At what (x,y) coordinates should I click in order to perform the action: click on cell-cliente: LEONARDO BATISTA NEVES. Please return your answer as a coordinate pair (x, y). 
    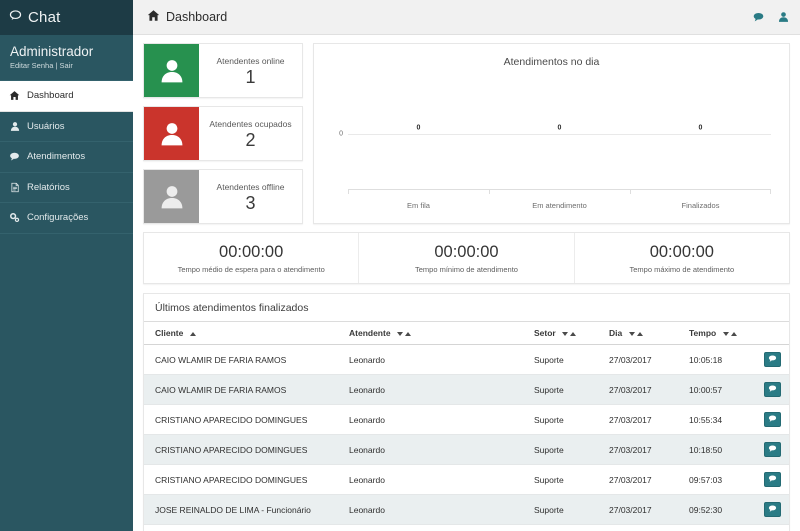
    Looking at the image, I should click on (246, 527).